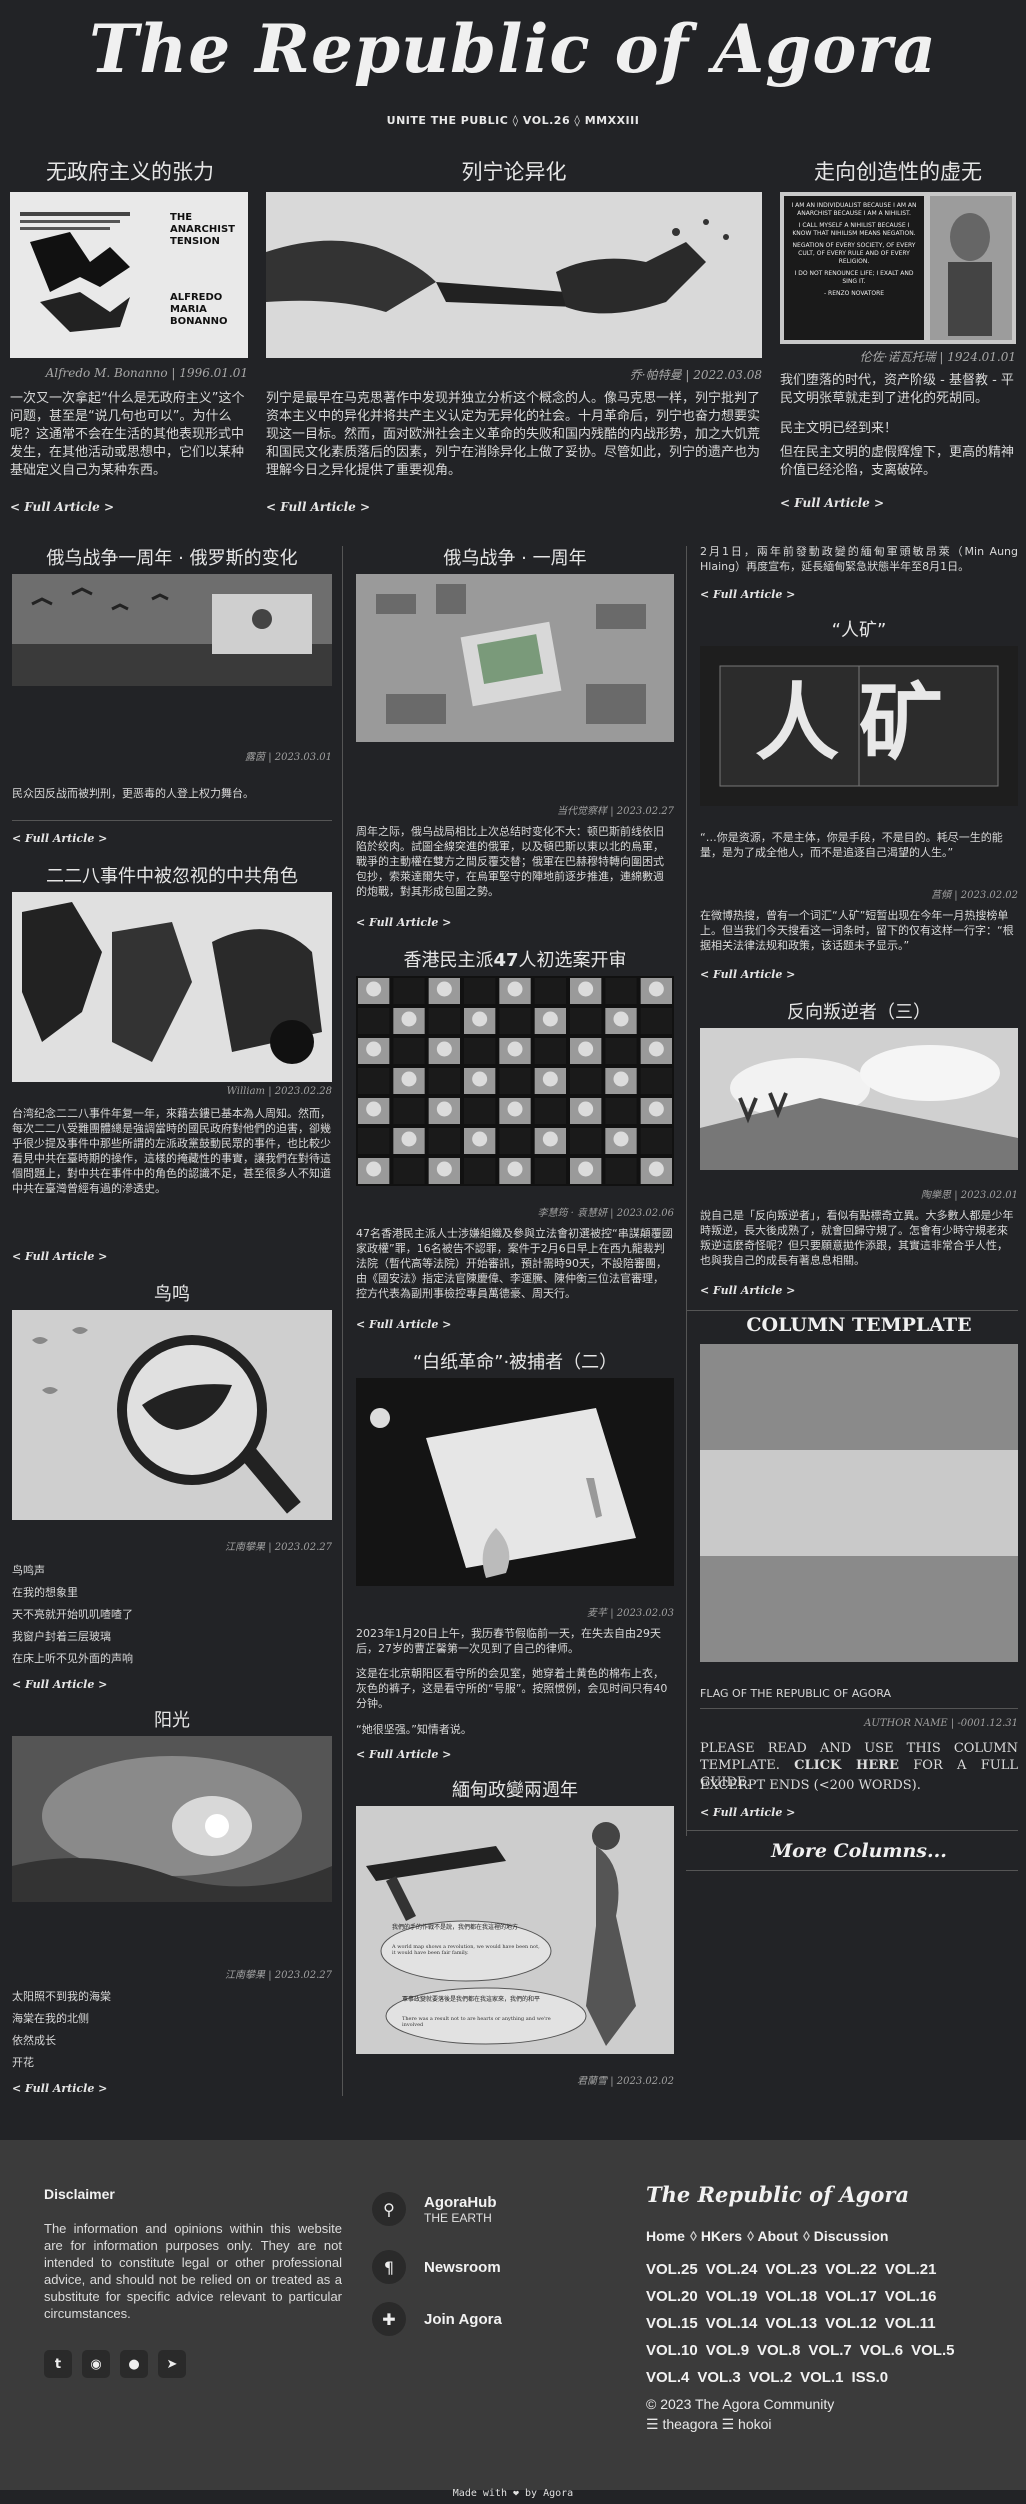  Describe the element at coordinates (672, 2351) in the screenshot. I see `volume-link: VOL.10` at that location.